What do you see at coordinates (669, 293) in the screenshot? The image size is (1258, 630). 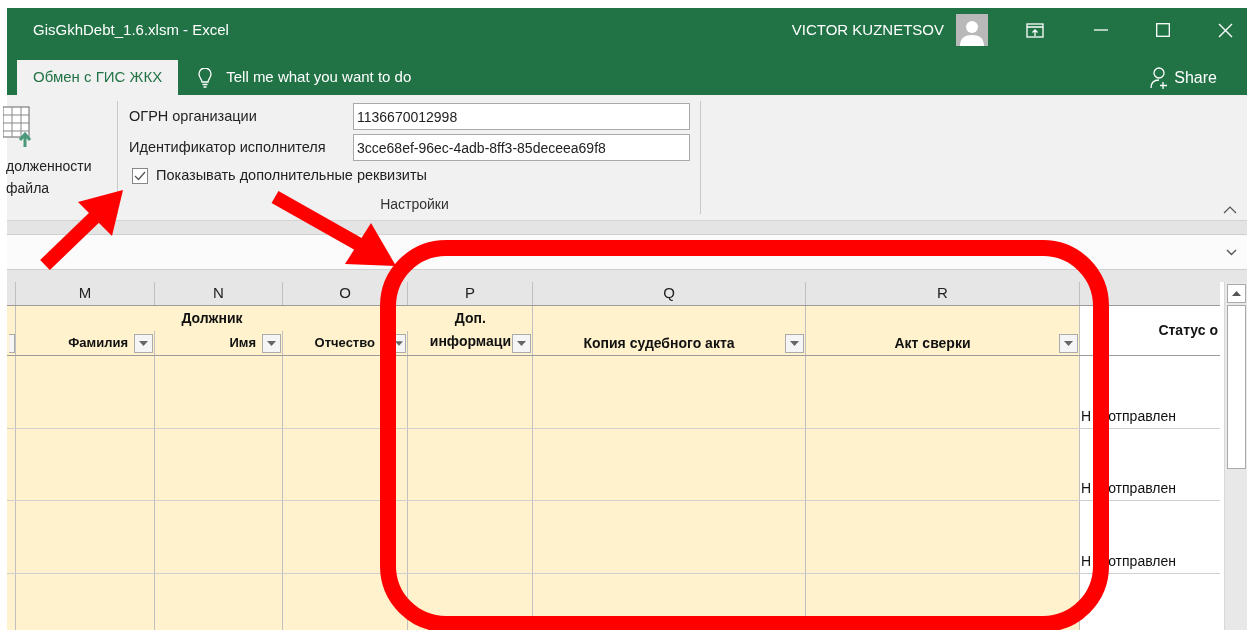 I see `column-header: Q` at bounding box center [669, 293].